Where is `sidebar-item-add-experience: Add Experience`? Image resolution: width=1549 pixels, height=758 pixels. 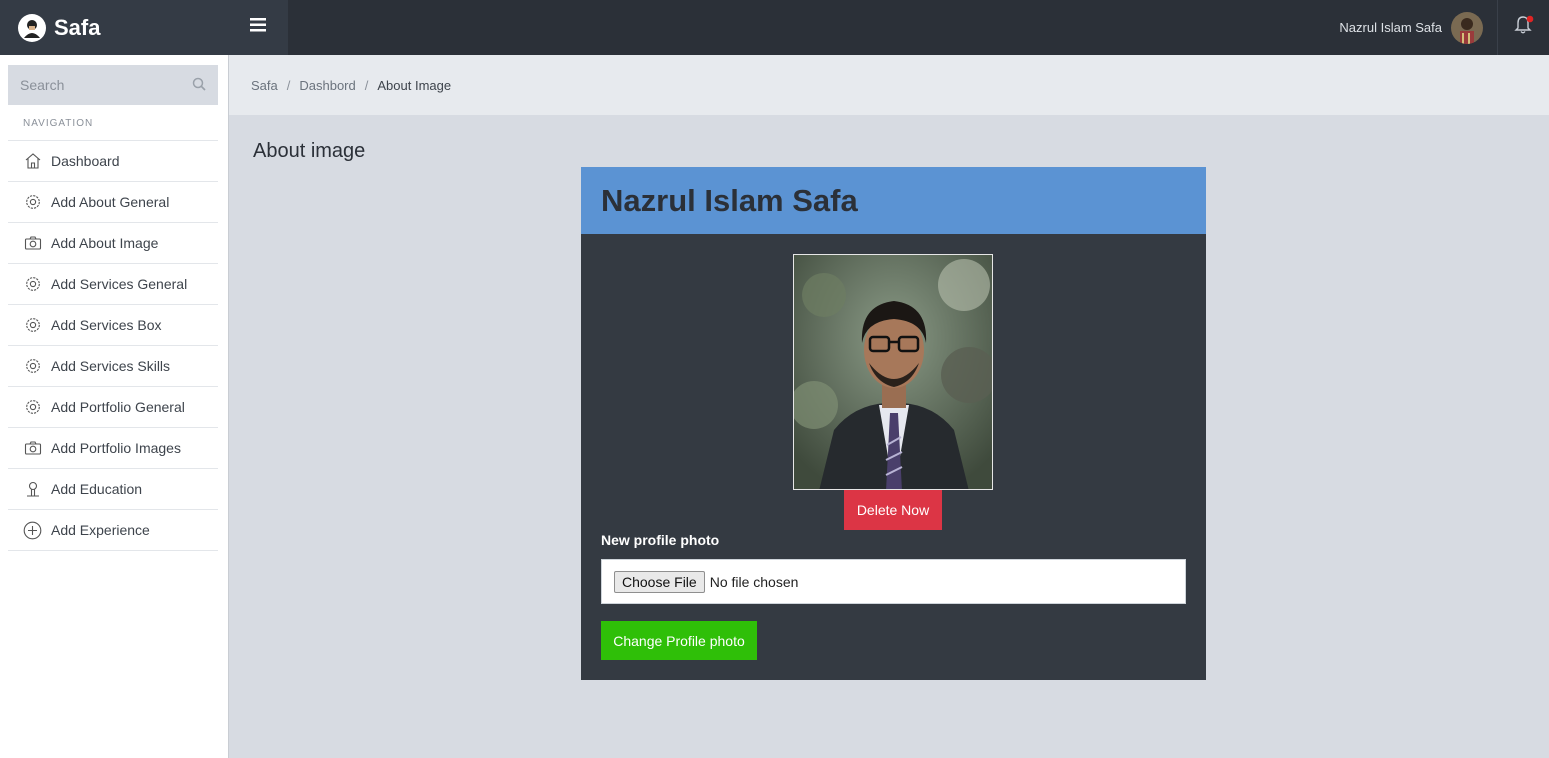
sidebar-item-add-experience: Add Experience is located at coordinates (113, 530).